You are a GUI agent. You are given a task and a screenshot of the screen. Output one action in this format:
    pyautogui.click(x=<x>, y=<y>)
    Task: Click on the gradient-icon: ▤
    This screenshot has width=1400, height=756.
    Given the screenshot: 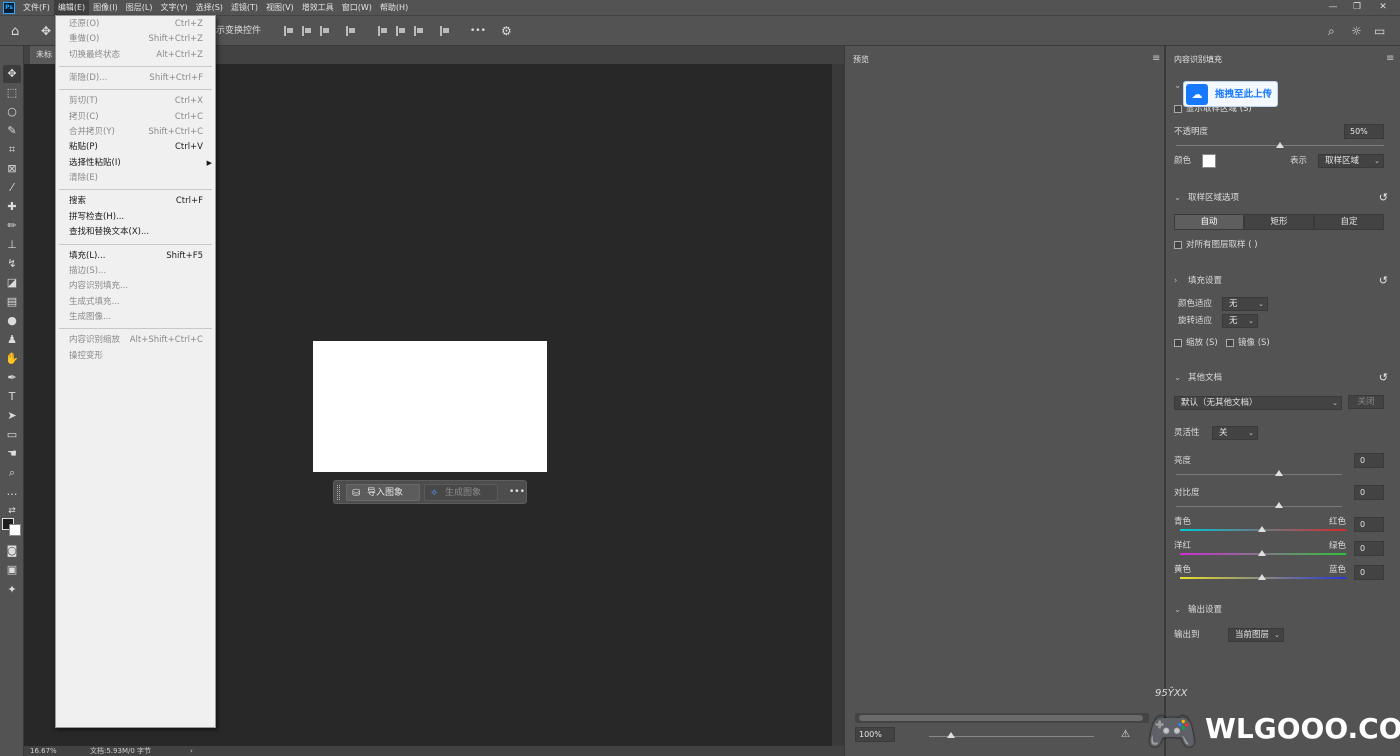 What is the action you would take?
    pyautogui.click(x=12, y=302)
    